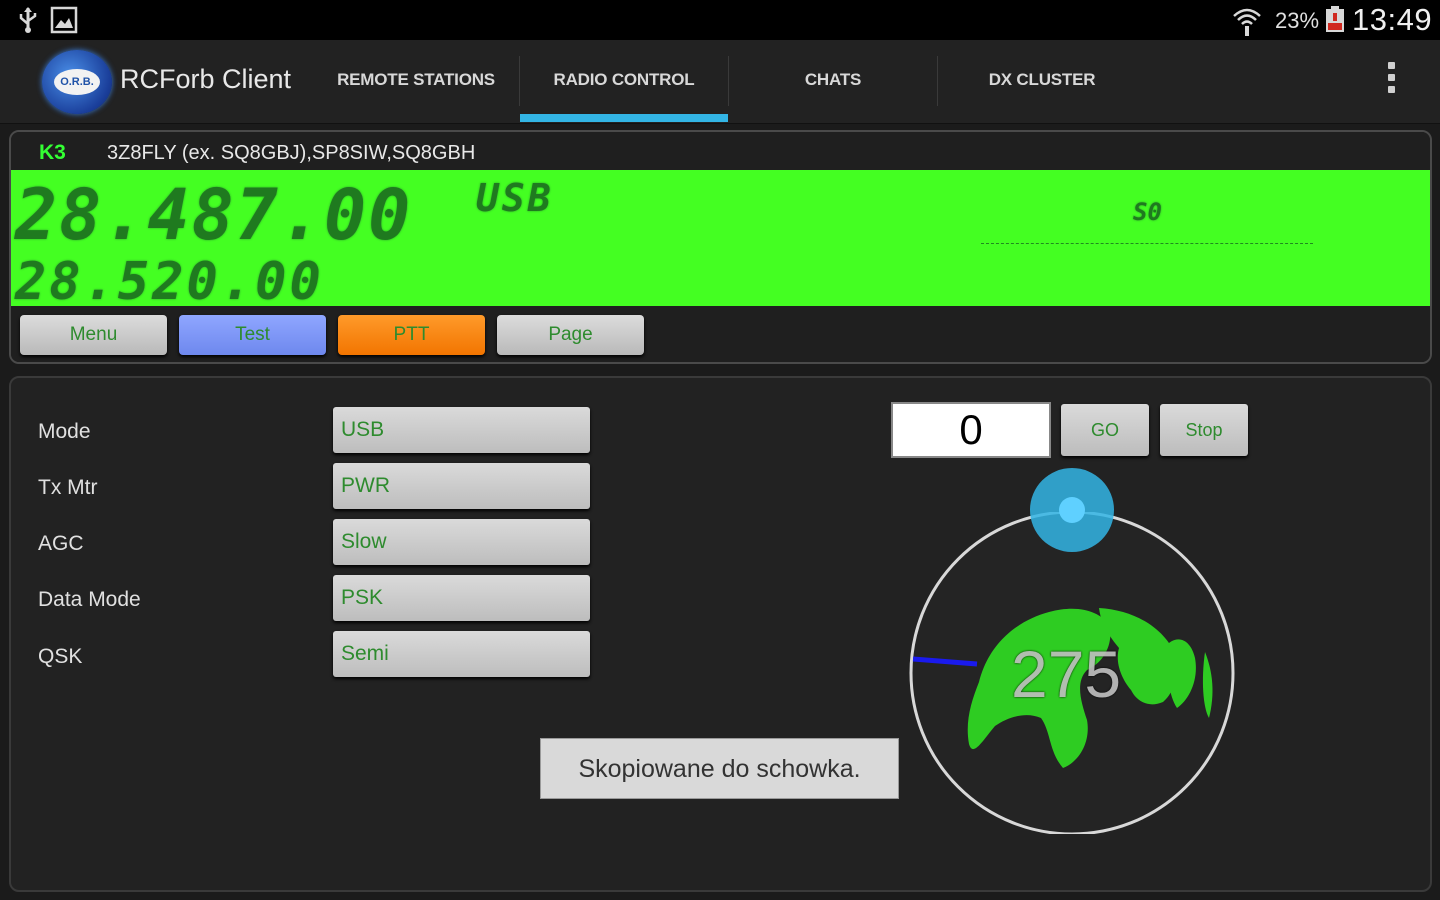  I want to click on ptt-button: PTT, so click(411, 335).